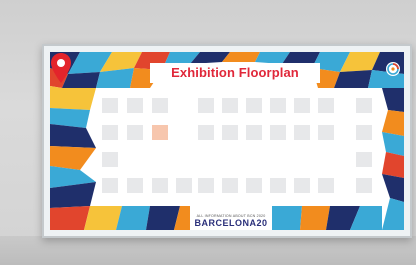 This screenshot has width=416, height=265. What do you see at coordinates (208, 250) in the screenshot?
I see `floor` at bounding box center [208, 250].